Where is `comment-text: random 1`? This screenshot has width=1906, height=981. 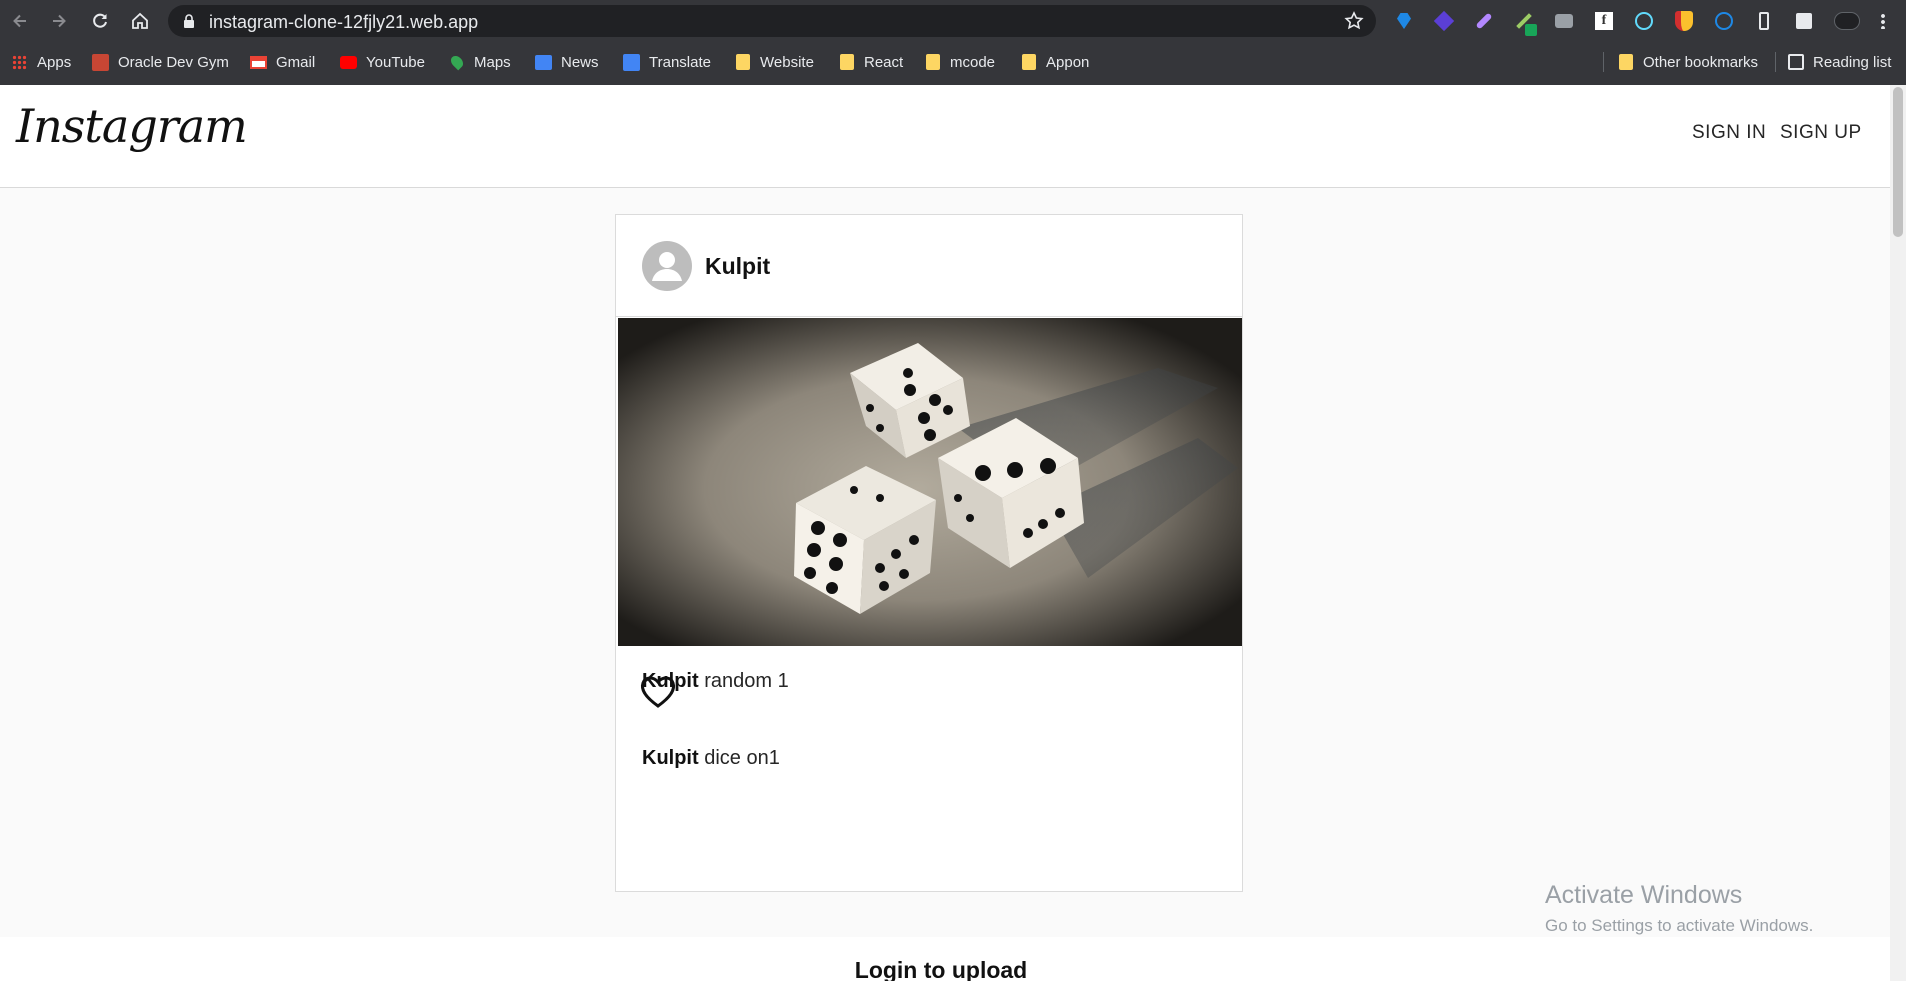
comment-text: random 1 is located at coordinates (746, 681).